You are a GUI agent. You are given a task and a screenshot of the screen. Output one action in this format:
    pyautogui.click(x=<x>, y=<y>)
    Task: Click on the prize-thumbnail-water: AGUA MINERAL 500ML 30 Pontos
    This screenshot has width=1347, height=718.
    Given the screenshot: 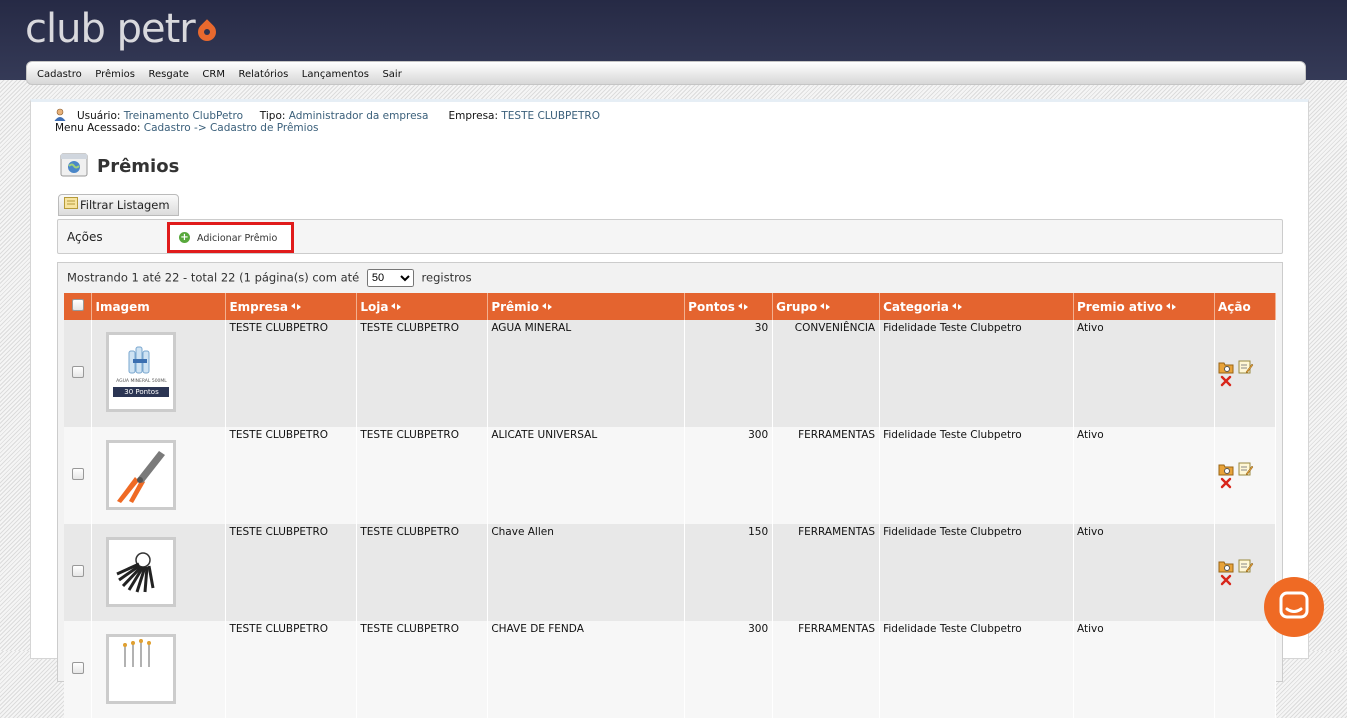 What is the action you would take?
    pyautogui.click(x=141, y=372)
    